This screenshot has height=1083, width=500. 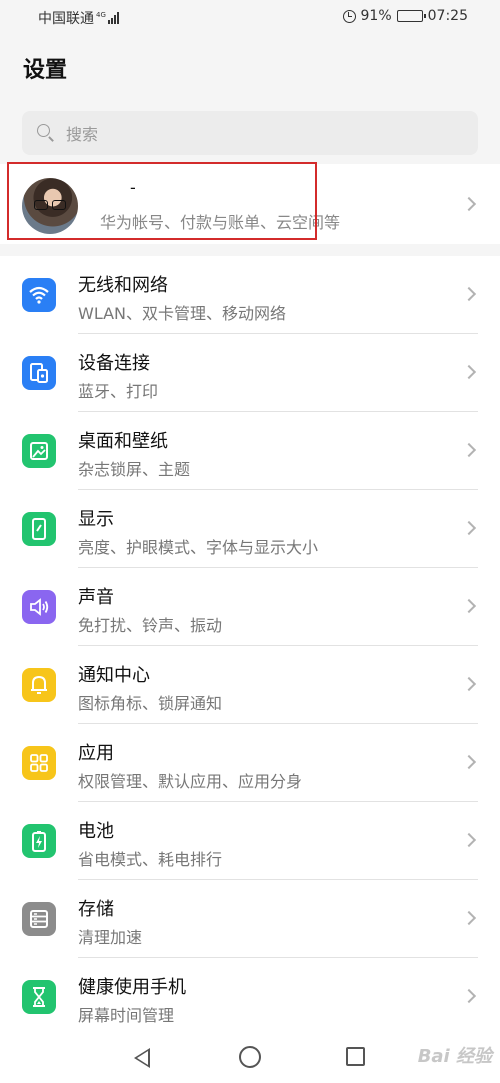 What do you see at coordinates (66, 19) in the screenshot?
I see `carrier-label: 中国联通` at bounding box center [66, 19].